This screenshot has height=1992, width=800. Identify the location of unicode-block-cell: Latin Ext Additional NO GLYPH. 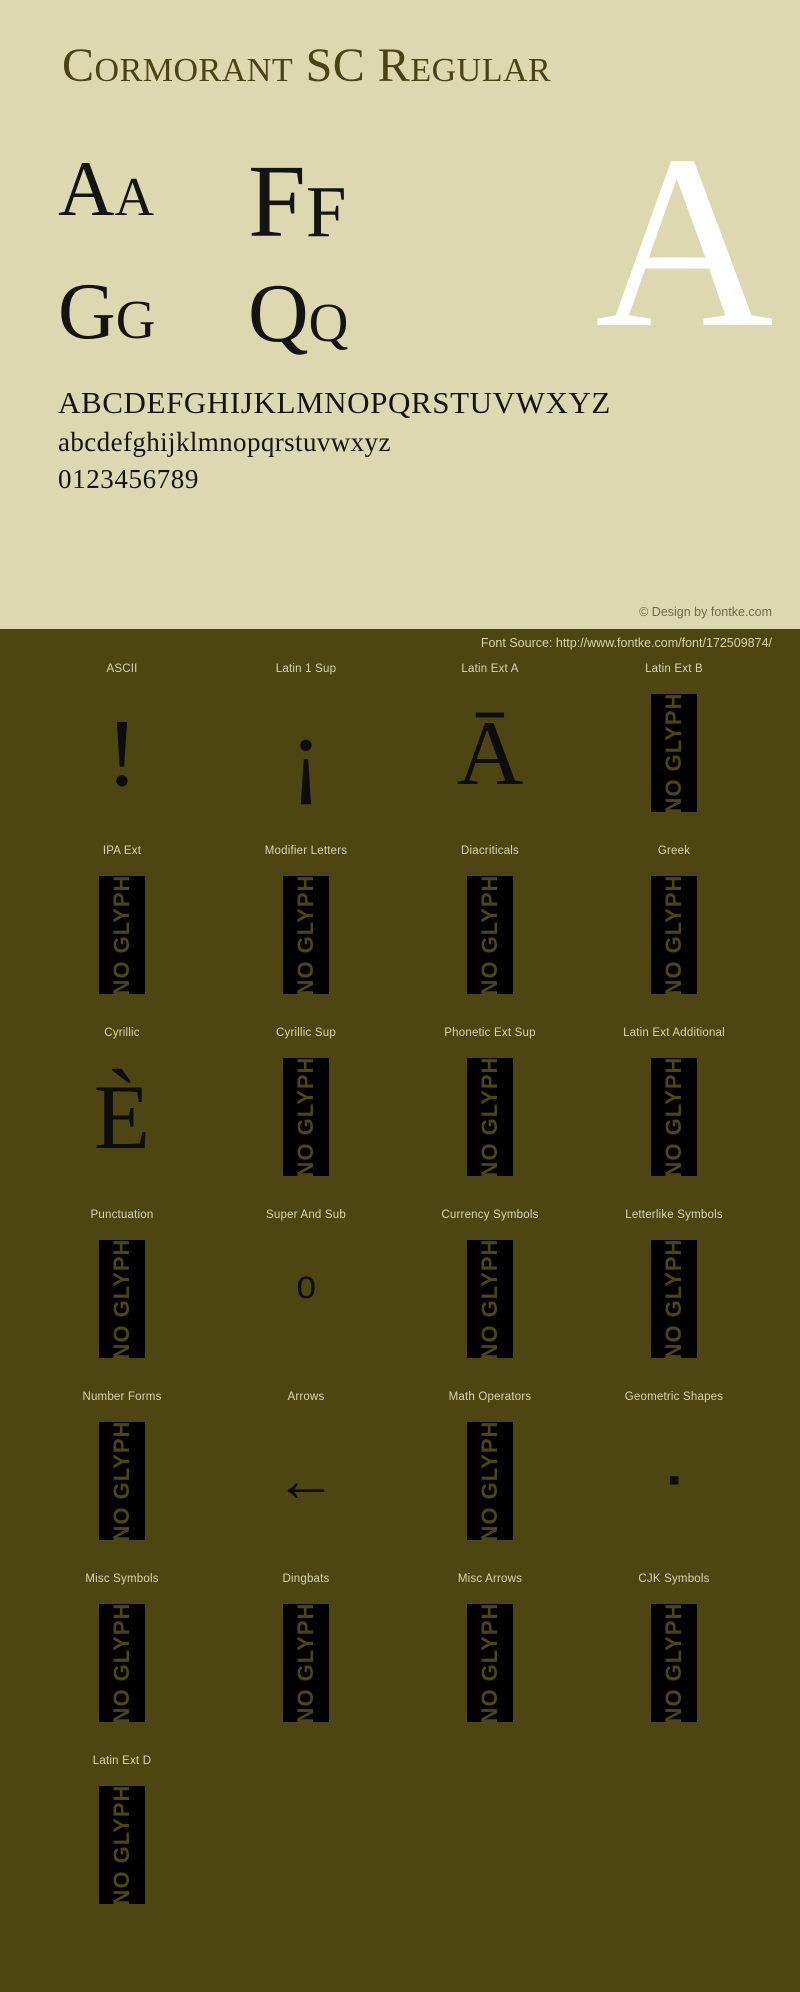
(674, 1115).